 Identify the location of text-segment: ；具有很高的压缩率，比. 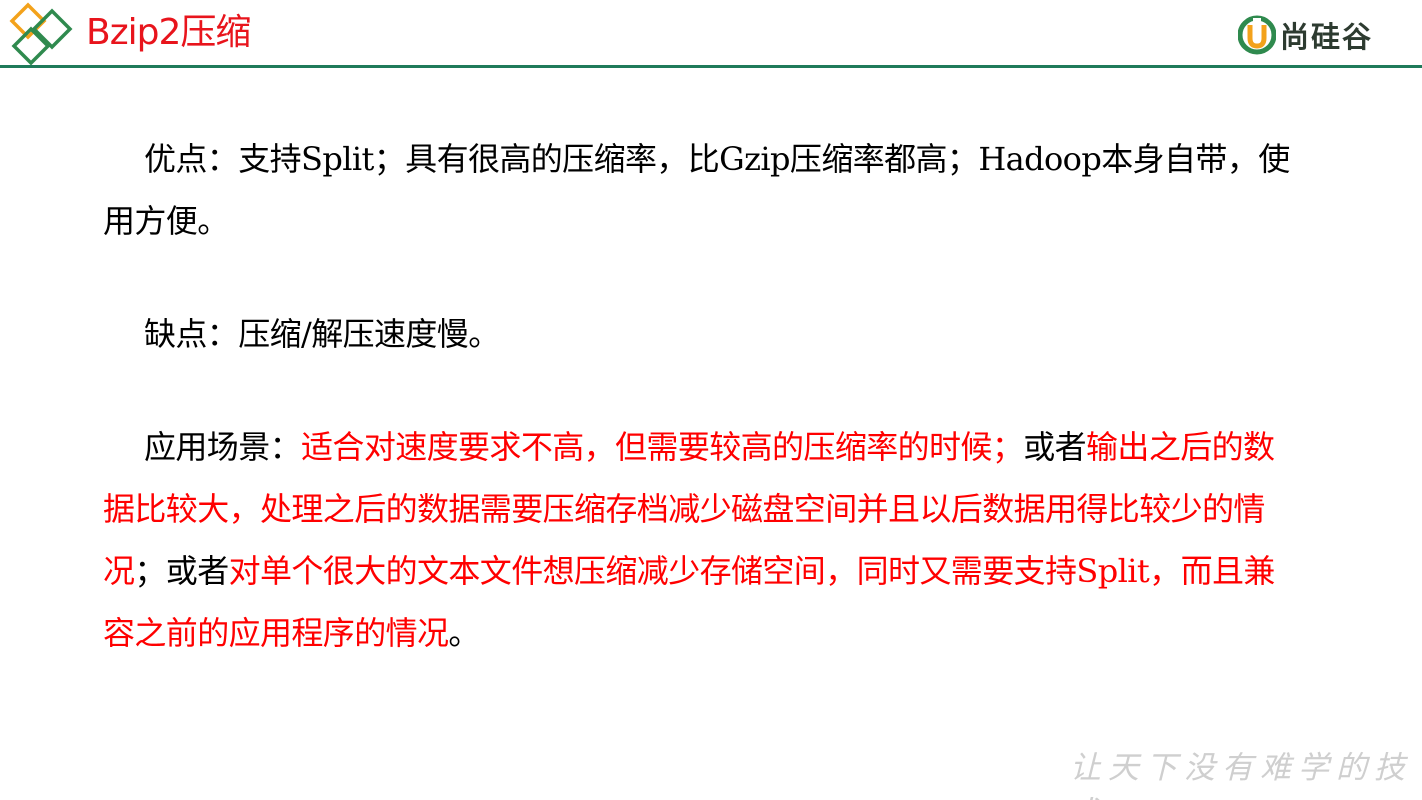
(546, 159).